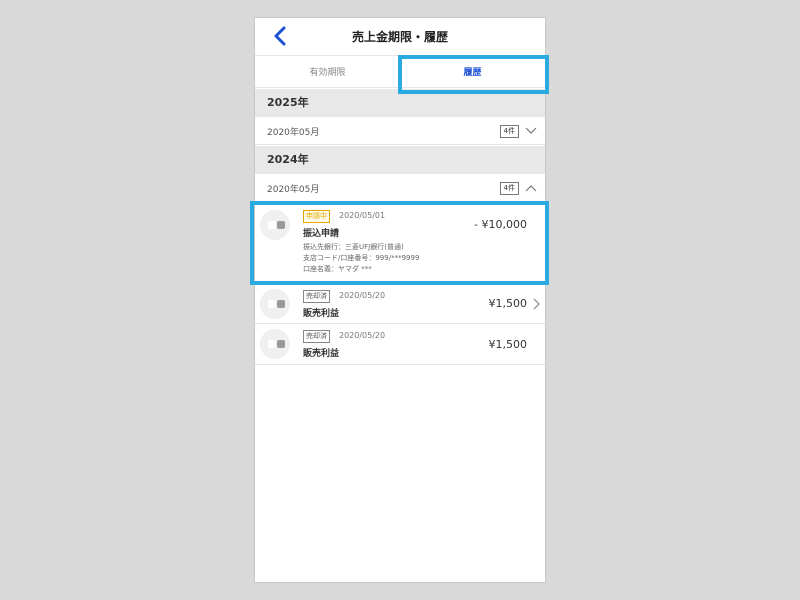  What do you see at coordinates (353, 247) in the screenshot?
I see `bank-detail: 振込先銀行：三菱UFJ銀行(普通)` at bounding box center [353, 247].